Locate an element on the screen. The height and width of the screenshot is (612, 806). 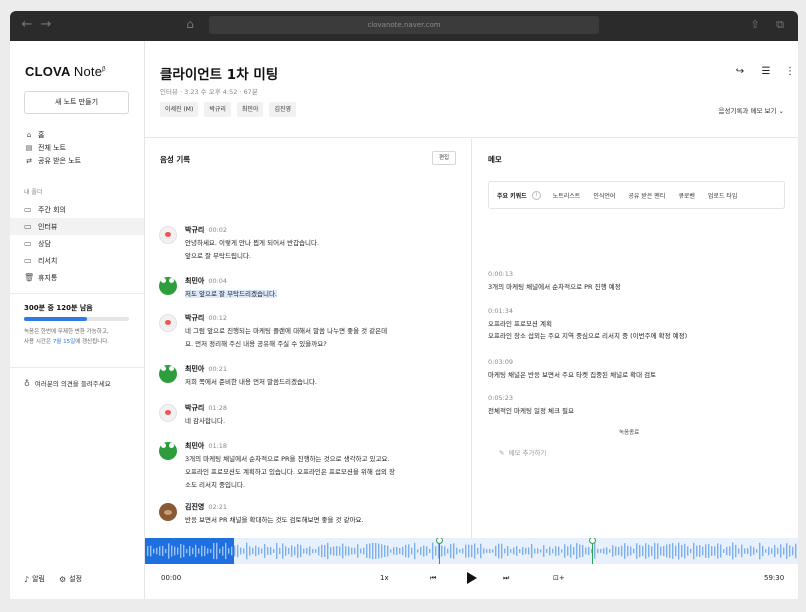
view-mode-dropdown: 음성기록과 메모 보기 ⌄ is located at coordinates (751, 110).